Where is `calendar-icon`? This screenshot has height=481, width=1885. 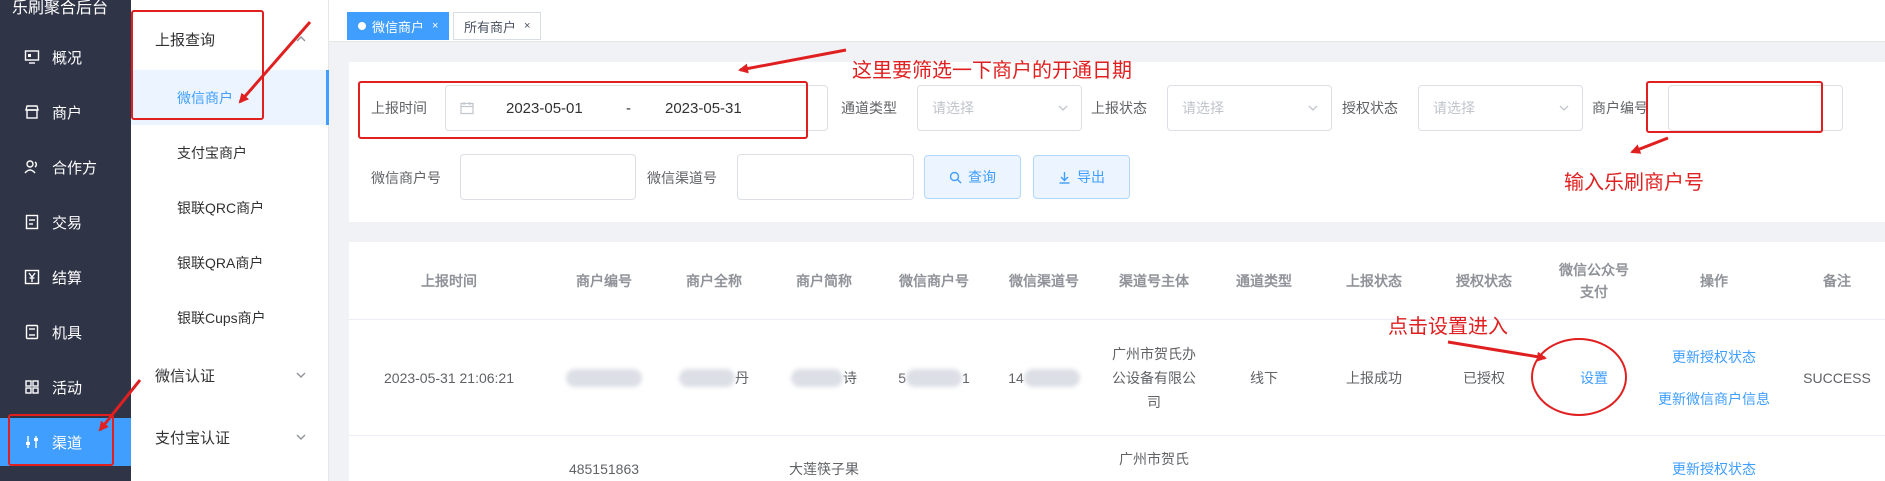 calendar-icon is located at coordinates (467, 108).